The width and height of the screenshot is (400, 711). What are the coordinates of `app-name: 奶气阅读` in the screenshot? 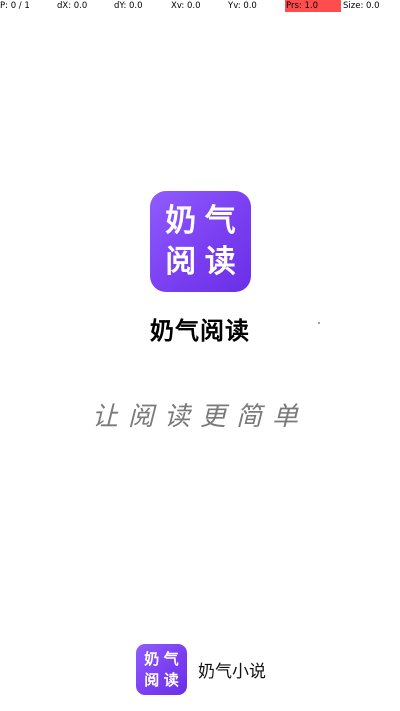 It's located at (200, 331).